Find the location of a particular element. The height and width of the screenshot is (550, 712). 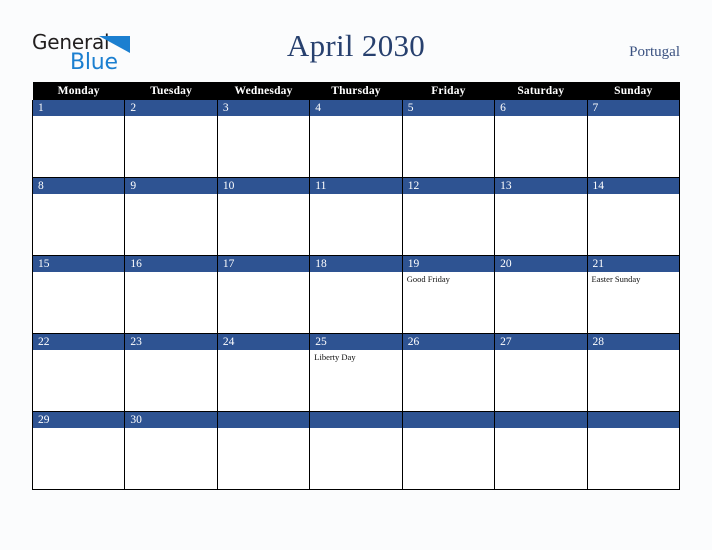

calendar-day-cell: 5 is located at coordinates (448, 139).